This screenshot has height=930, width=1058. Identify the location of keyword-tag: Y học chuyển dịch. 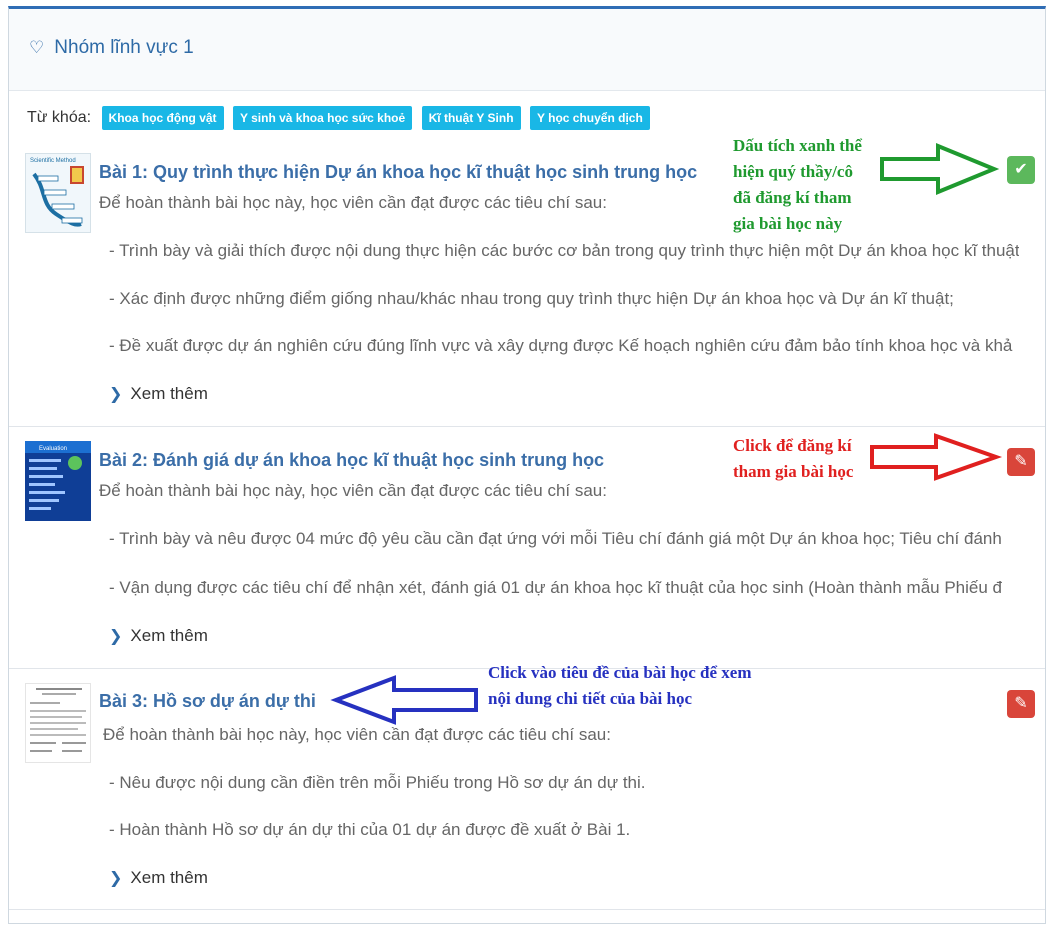
(590, 118).